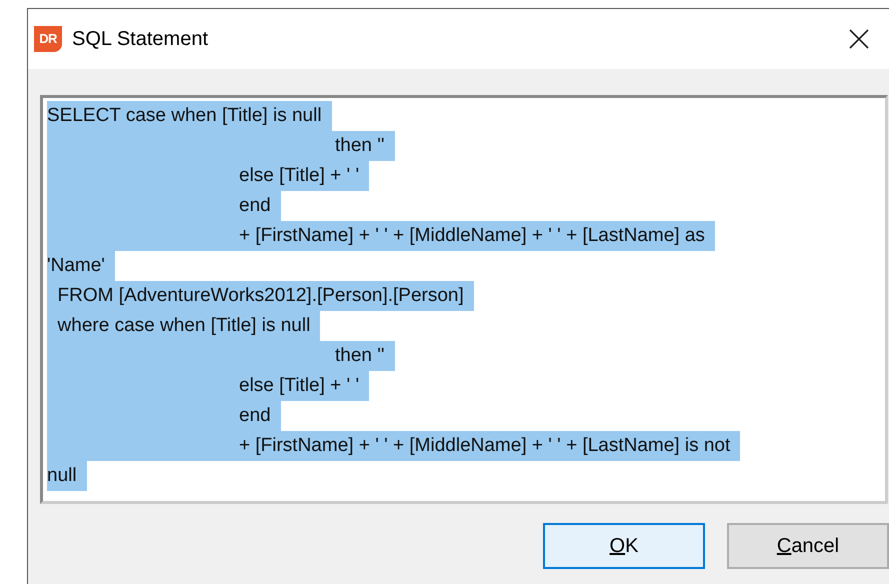  Describe the element at coordinates (48, 39) in the screenshot. I see `app-logo-icon: DR` at that location.